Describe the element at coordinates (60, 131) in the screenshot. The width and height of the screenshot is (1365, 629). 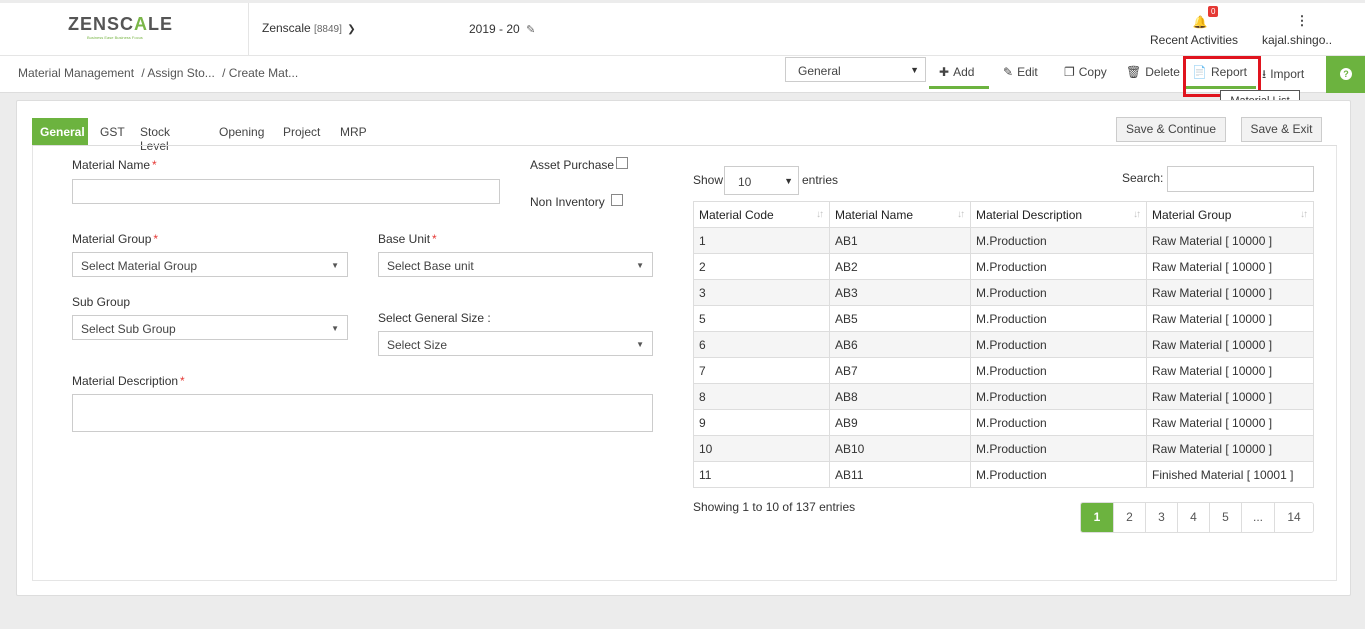
I see `tab-general: General` at that location.